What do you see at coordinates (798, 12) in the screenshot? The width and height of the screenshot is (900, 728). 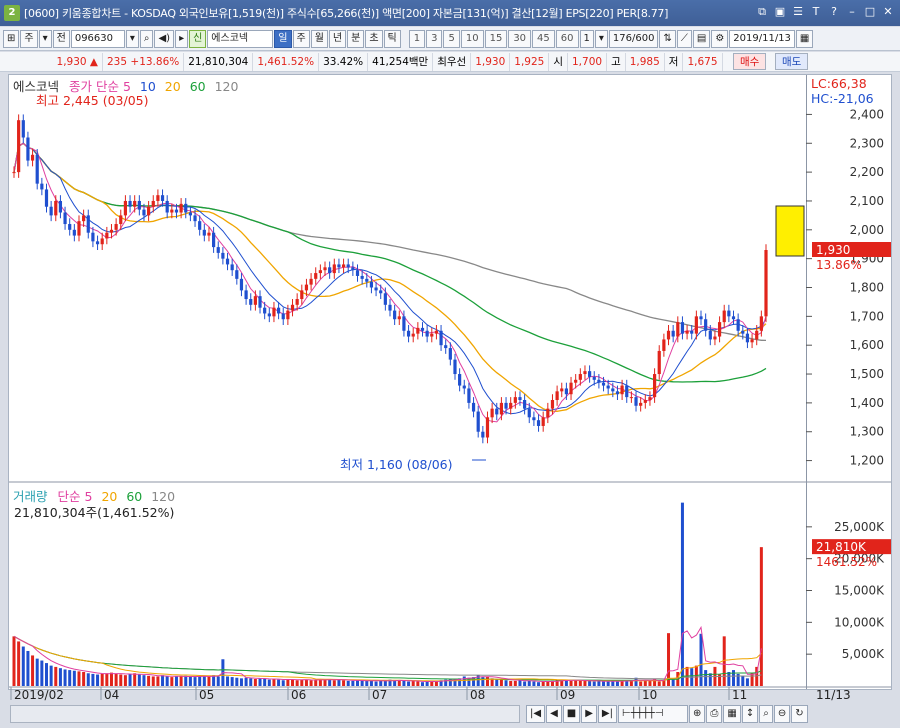 I see `list-icon: ☰` at bounding box center [798, 12].